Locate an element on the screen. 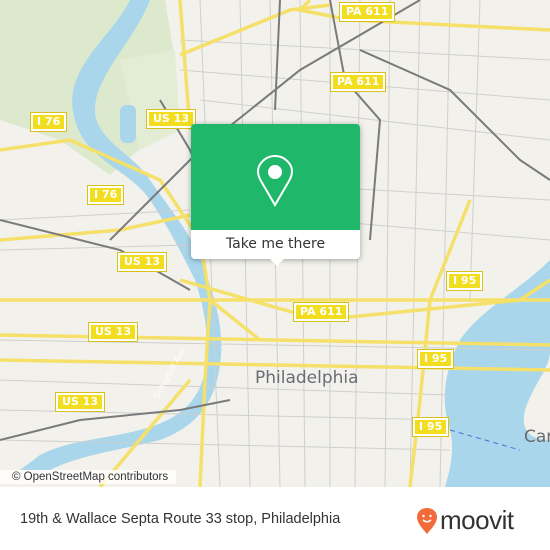 The width and height of the screenshot is (550, 550). map-attribution: © OpenStreetMap contributors is located at coordinates (88, 477).